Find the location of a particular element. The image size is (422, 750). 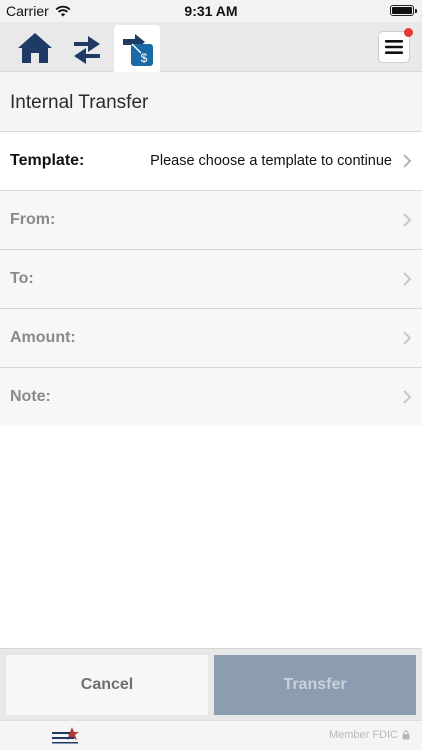

status-time: 9:31 AM is located at coordinates (211, 11).